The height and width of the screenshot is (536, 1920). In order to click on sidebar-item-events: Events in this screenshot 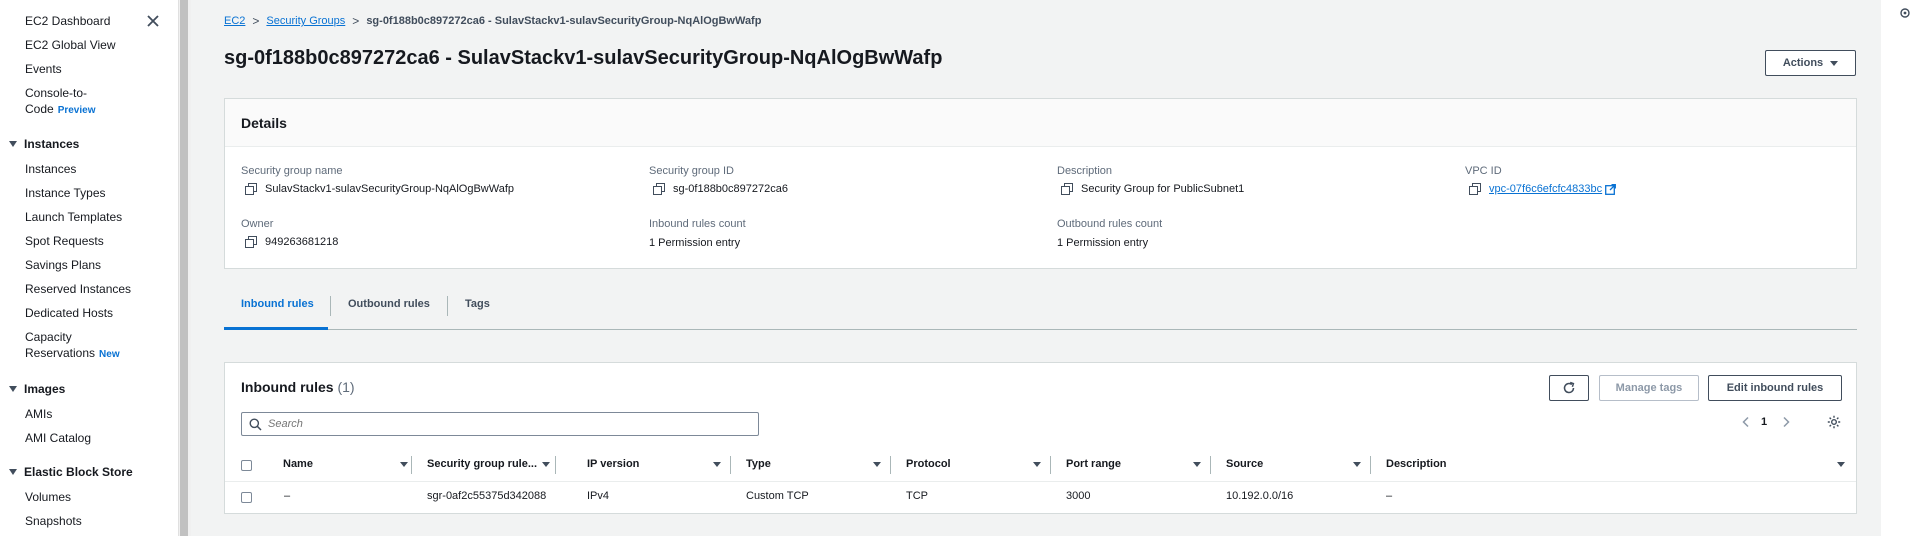, I will do `click(43, 69)`.